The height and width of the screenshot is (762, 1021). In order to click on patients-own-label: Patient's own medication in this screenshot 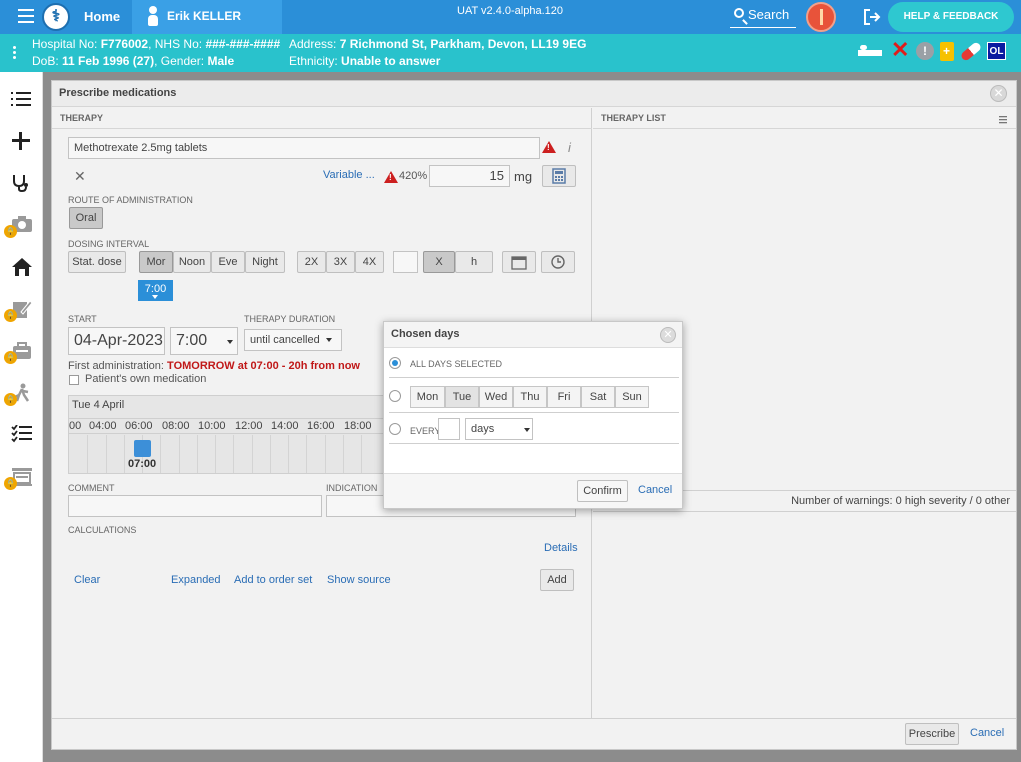, I will do `click(146, 379)`.